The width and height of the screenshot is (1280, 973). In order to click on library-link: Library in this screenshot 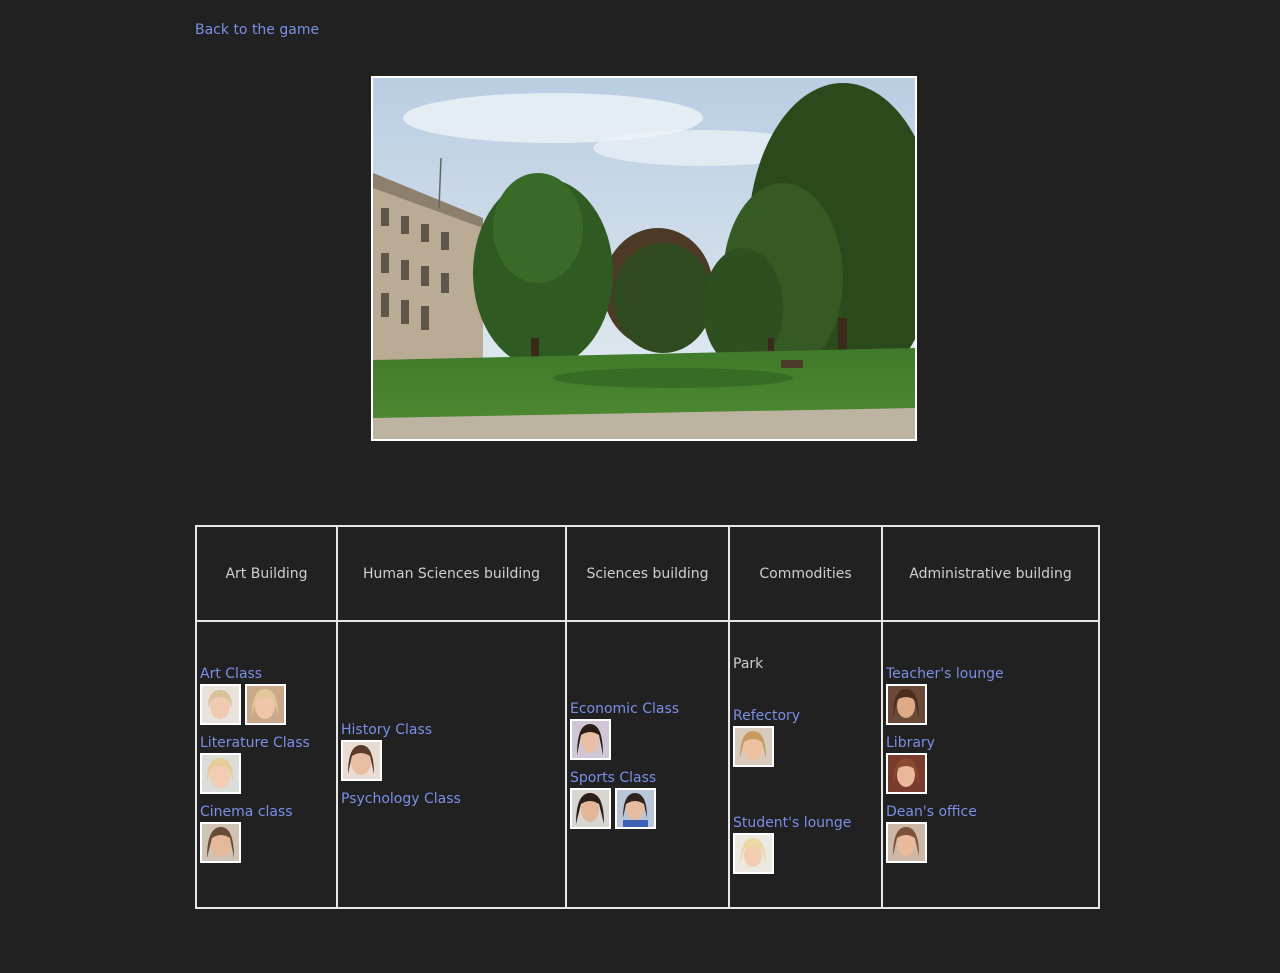, I will do `click(990, 743)`.